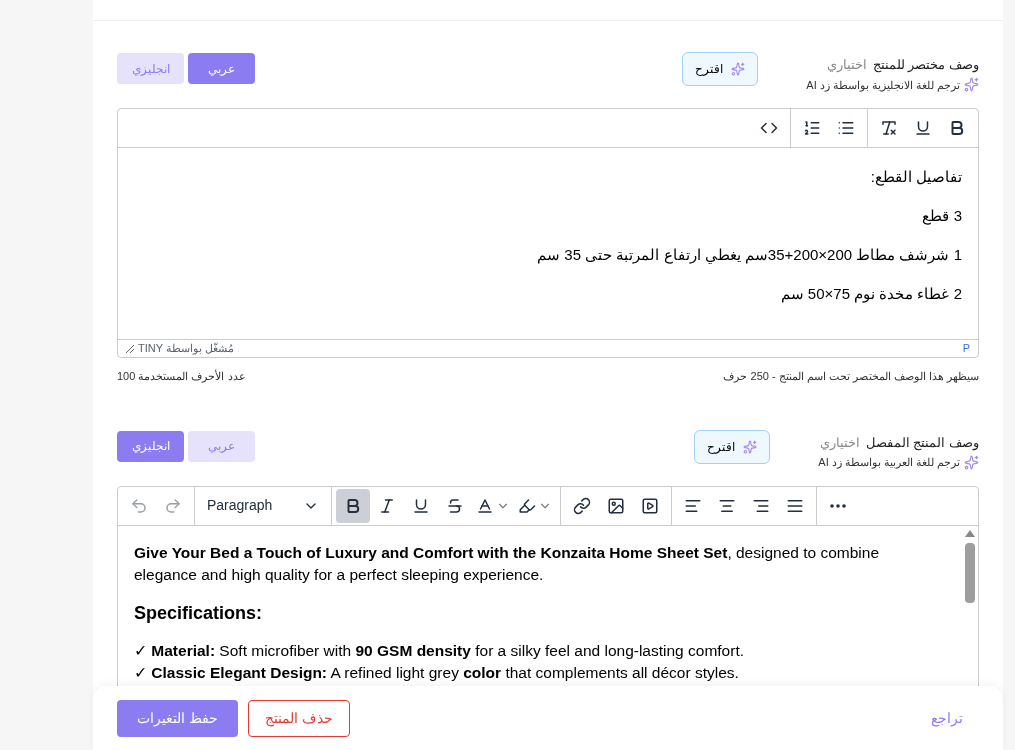  Describe the element at coordinates (870, 294) in the screenshot. I see `content-paragraph: 2 غطاء مخدة نوم 75×50 سم` at that location.